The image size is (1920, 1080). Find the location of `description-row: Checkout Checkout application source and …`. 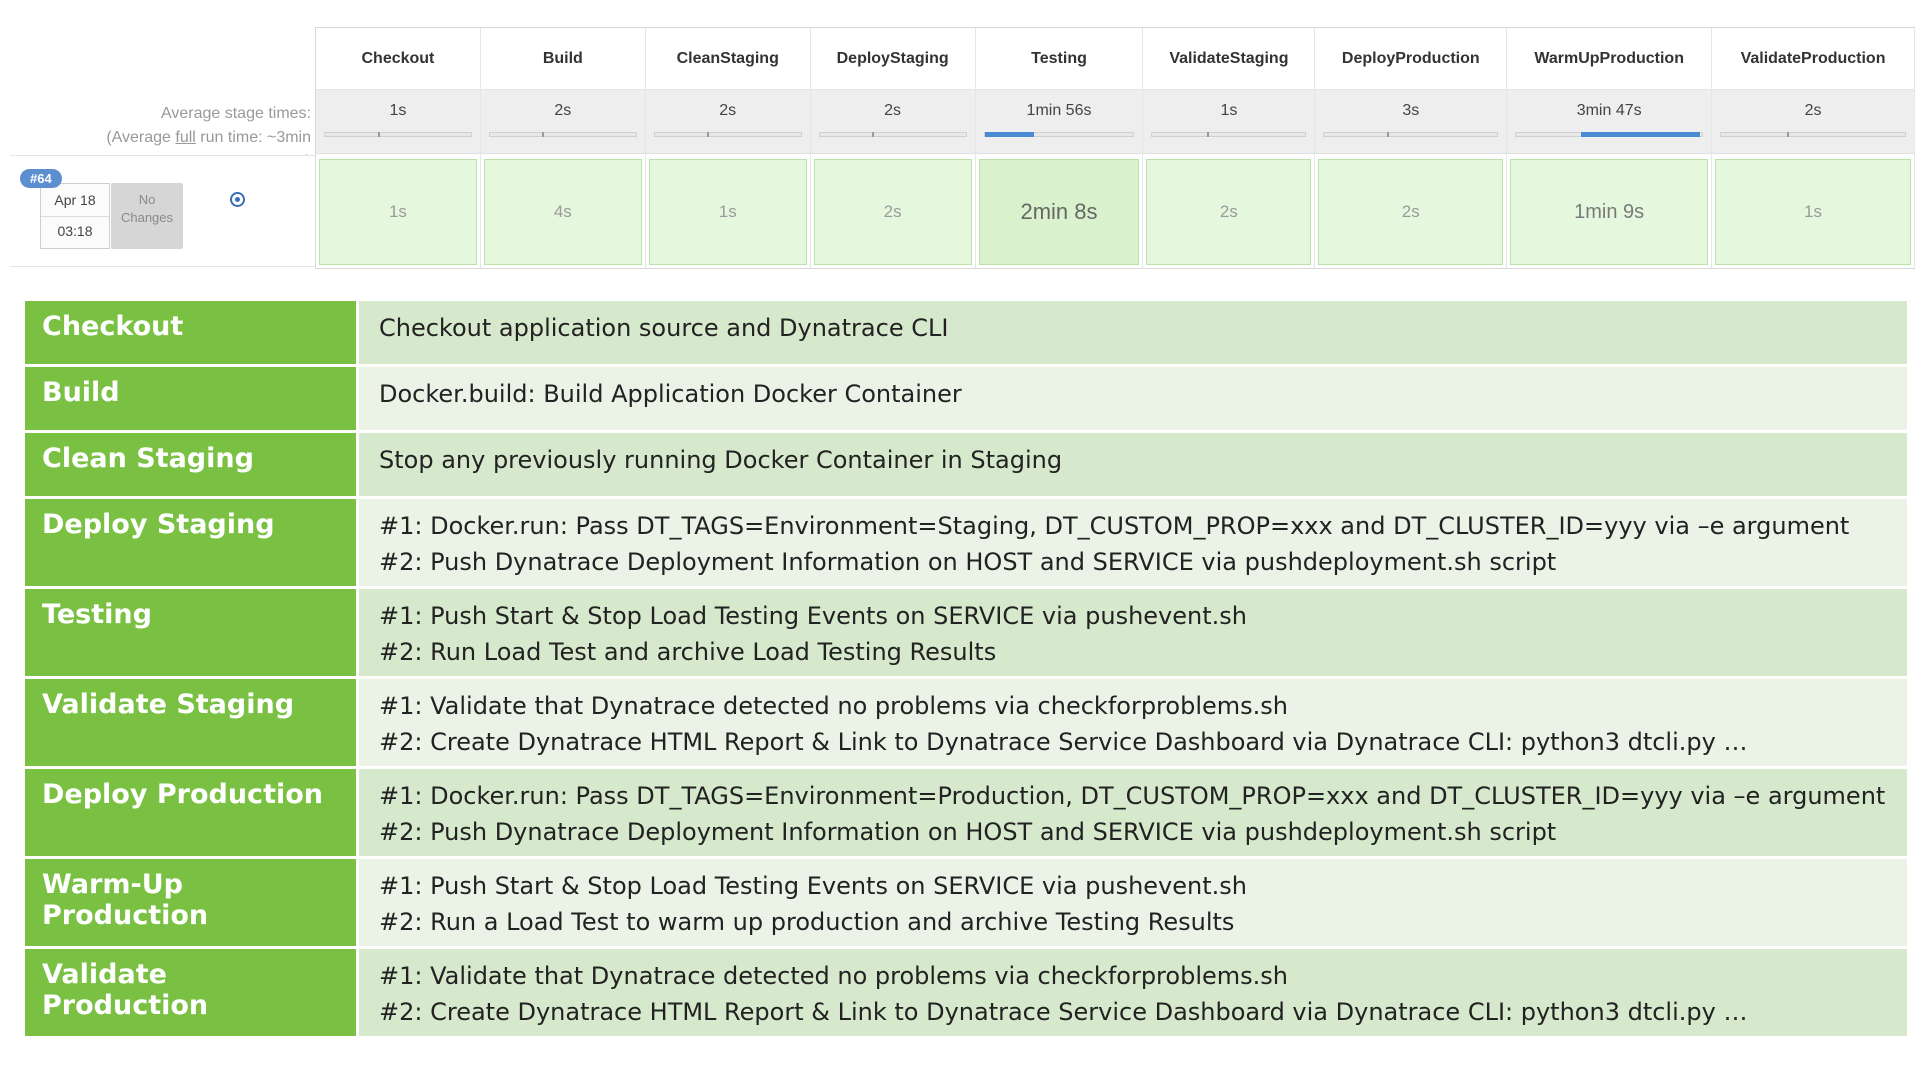

description-row: Checkout Checkout application source and … is located at coordinates (966, 332).